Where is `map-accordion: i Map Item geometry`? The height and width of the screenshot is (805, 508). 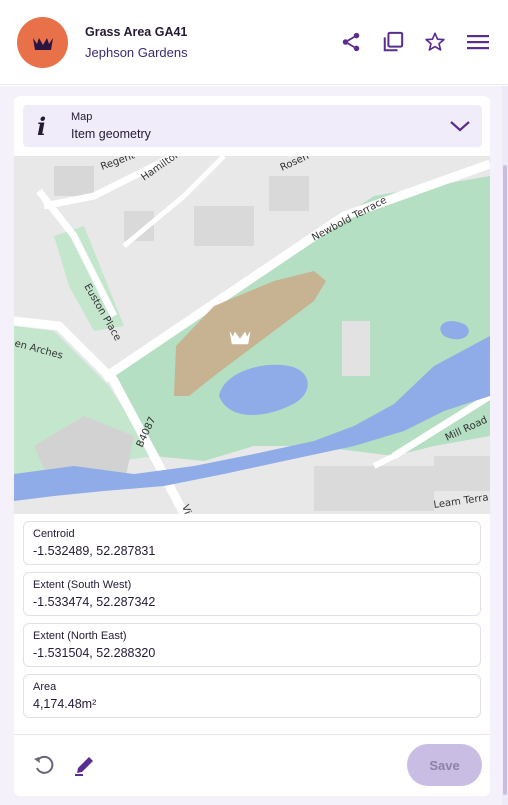 map-accordion: i Map Item geometry is located at coordinates (252, 126).